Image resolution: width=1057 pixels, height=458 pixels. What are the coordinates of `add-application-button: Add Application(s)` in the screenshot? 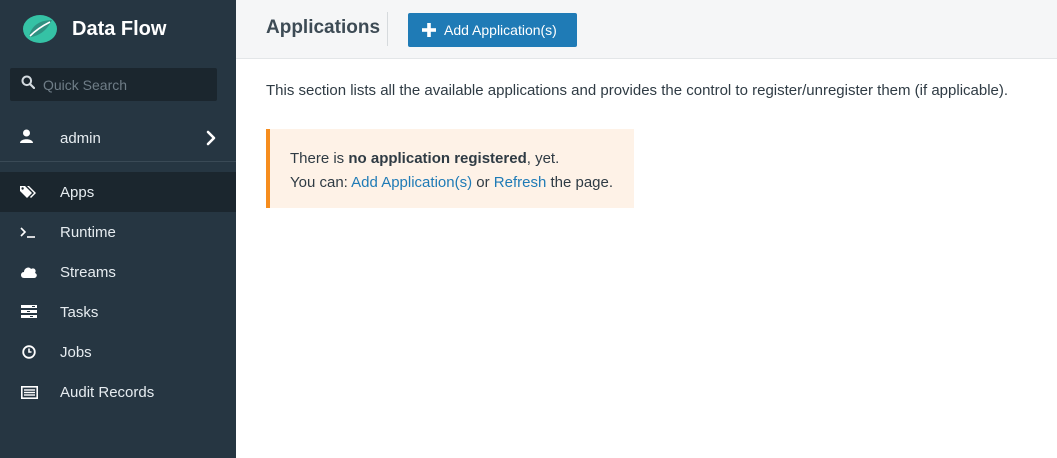 It's located at (492, 30).